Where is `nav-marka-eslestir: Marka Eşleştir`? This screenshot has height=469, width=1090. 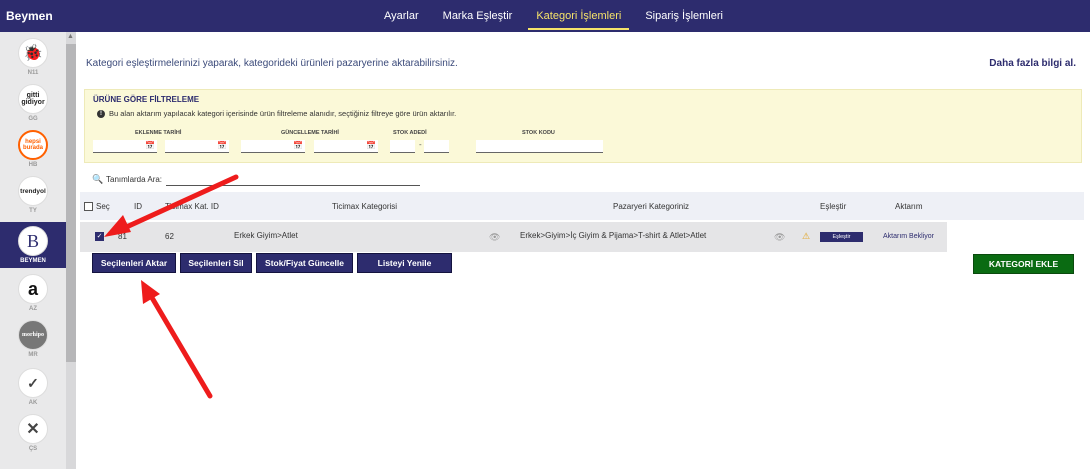 nav-marka-eslestir: Marka Eşleştir is located at coordinates (478, 16).